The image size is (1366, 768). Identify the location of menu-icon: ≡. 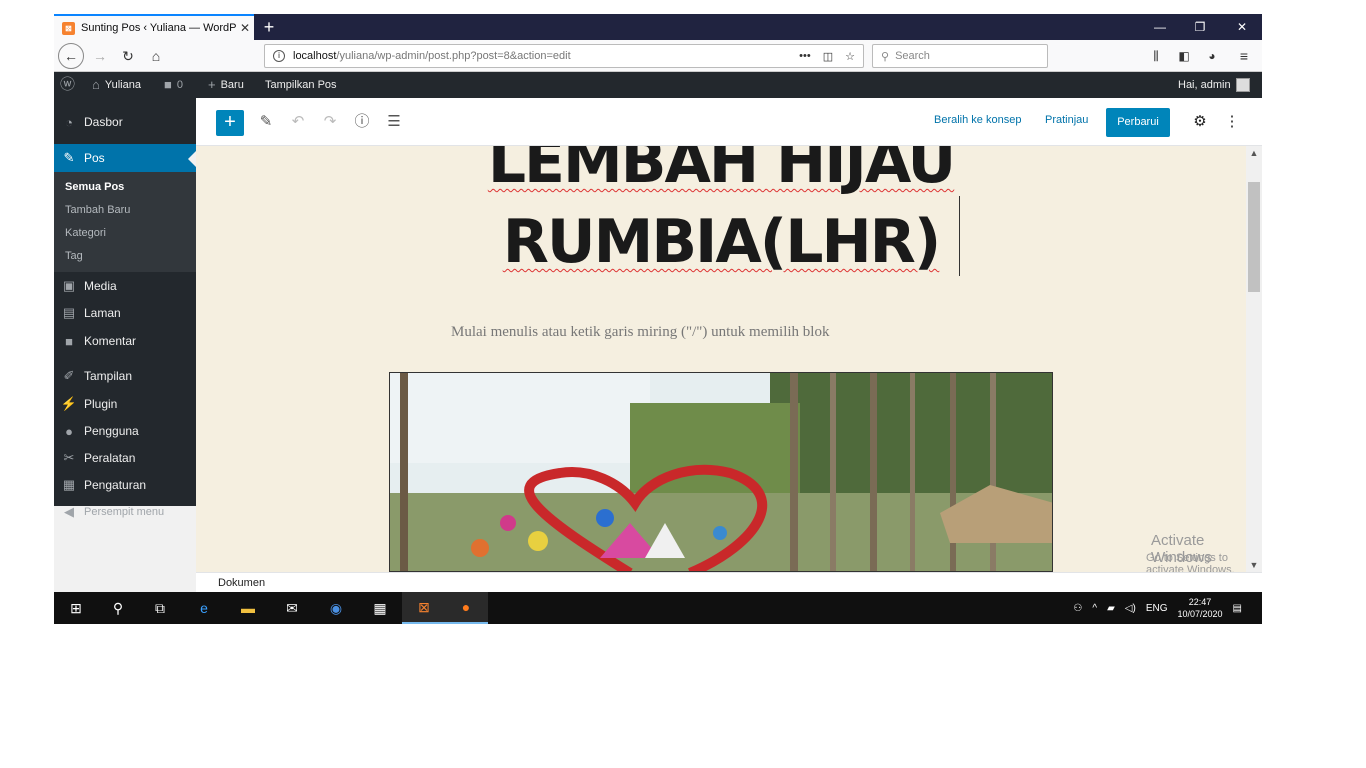
(1244, 56).